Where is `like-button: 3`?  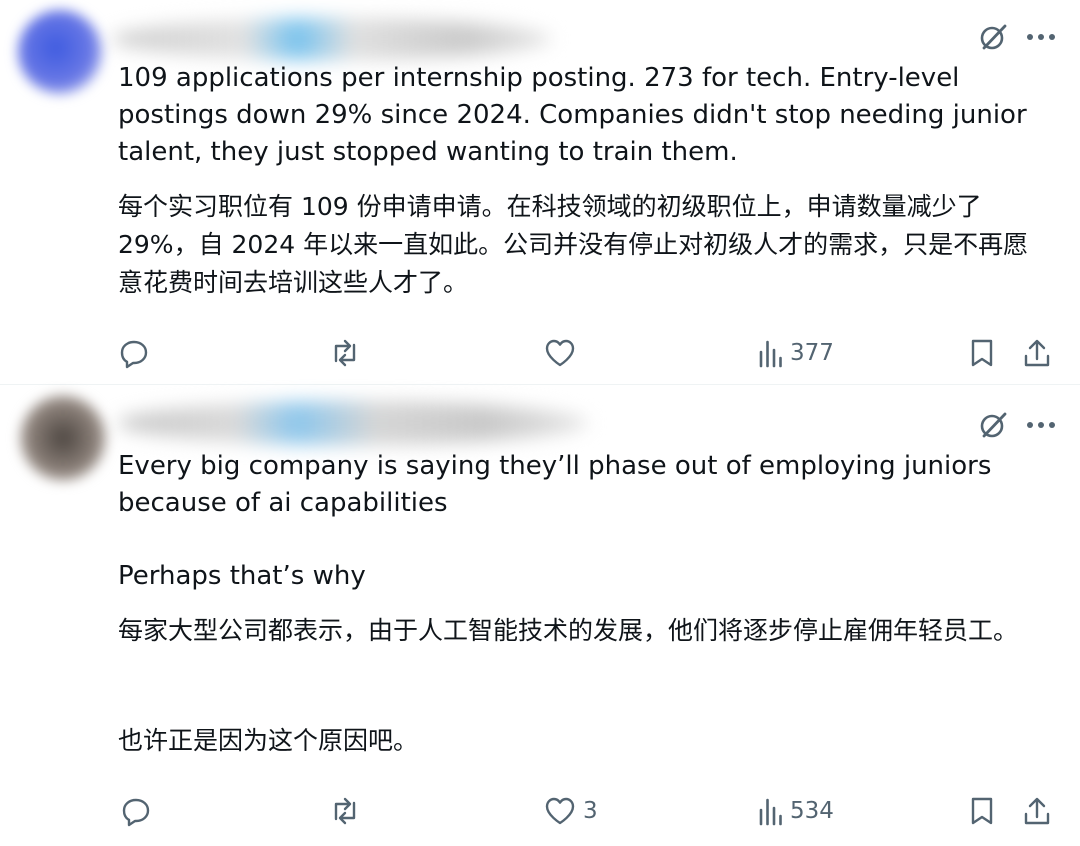
like-button: 3 is located at coordinates (570, 811).